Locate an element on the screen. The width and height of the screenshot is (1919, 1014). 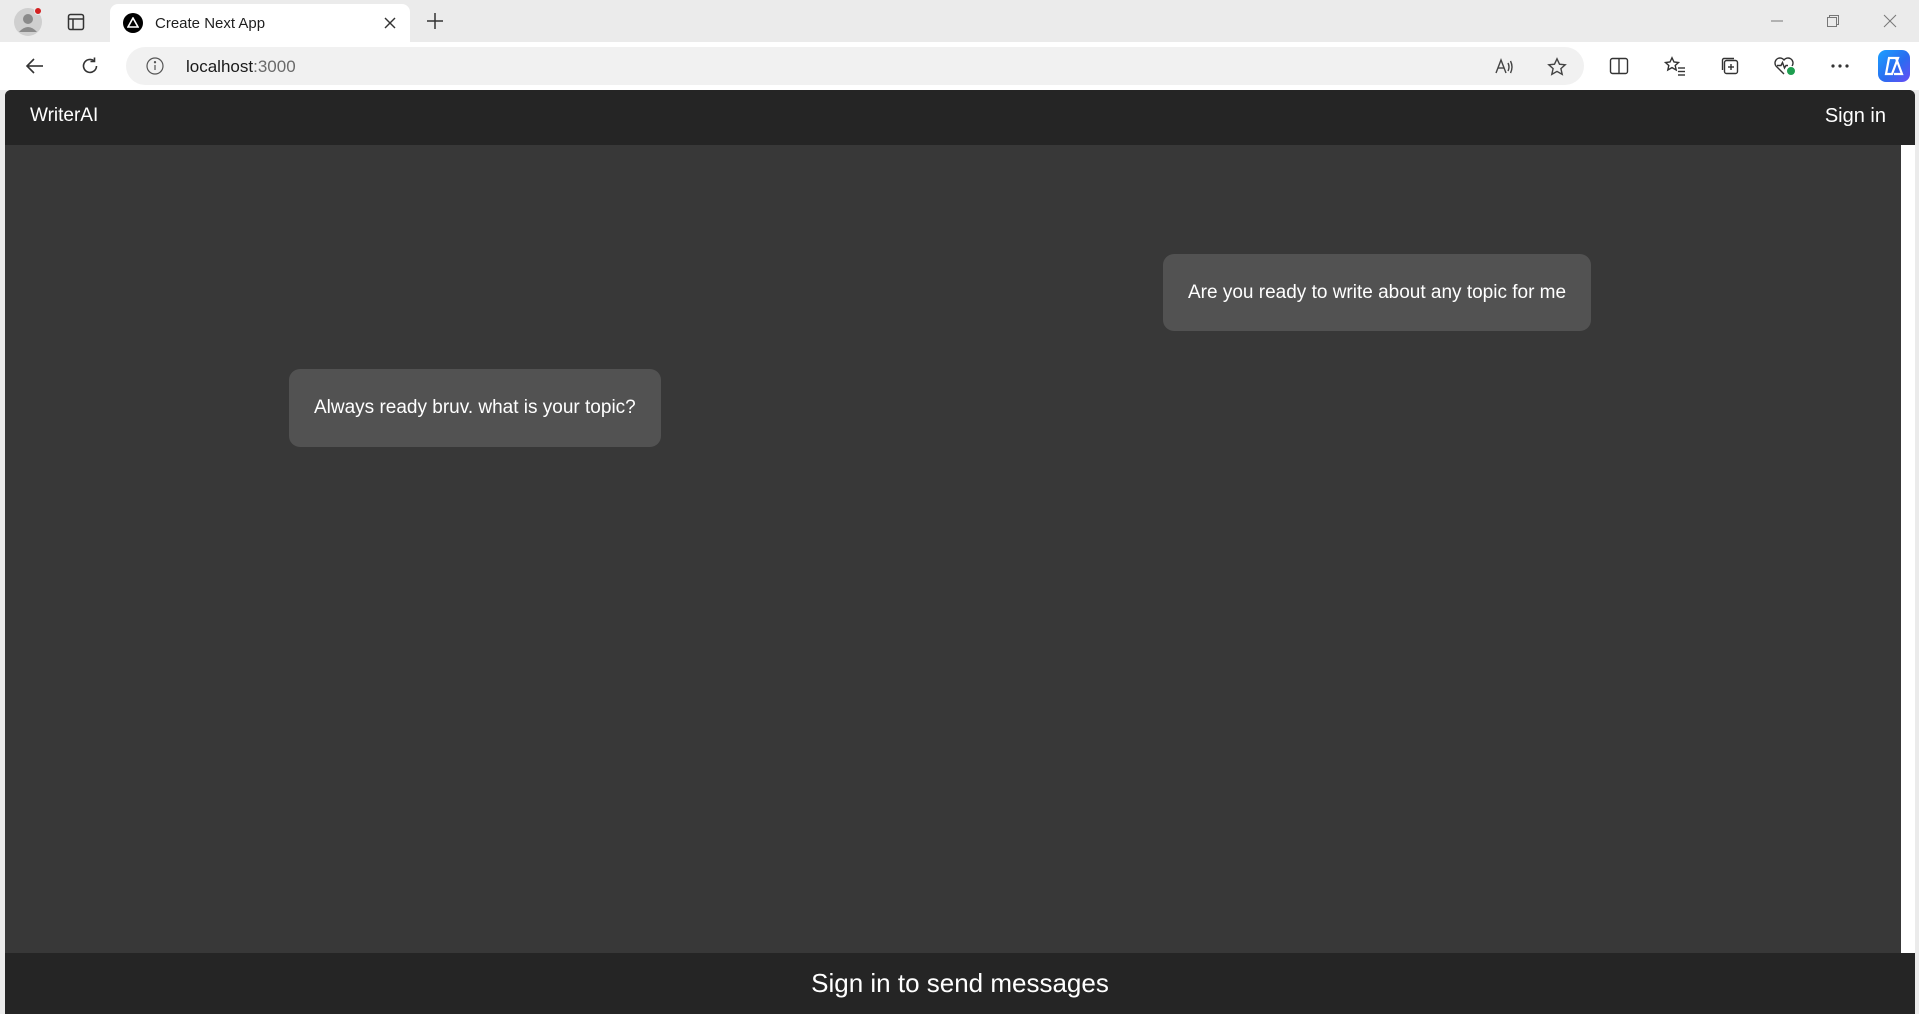
collections-icon is located at coordinates (1730, 66).